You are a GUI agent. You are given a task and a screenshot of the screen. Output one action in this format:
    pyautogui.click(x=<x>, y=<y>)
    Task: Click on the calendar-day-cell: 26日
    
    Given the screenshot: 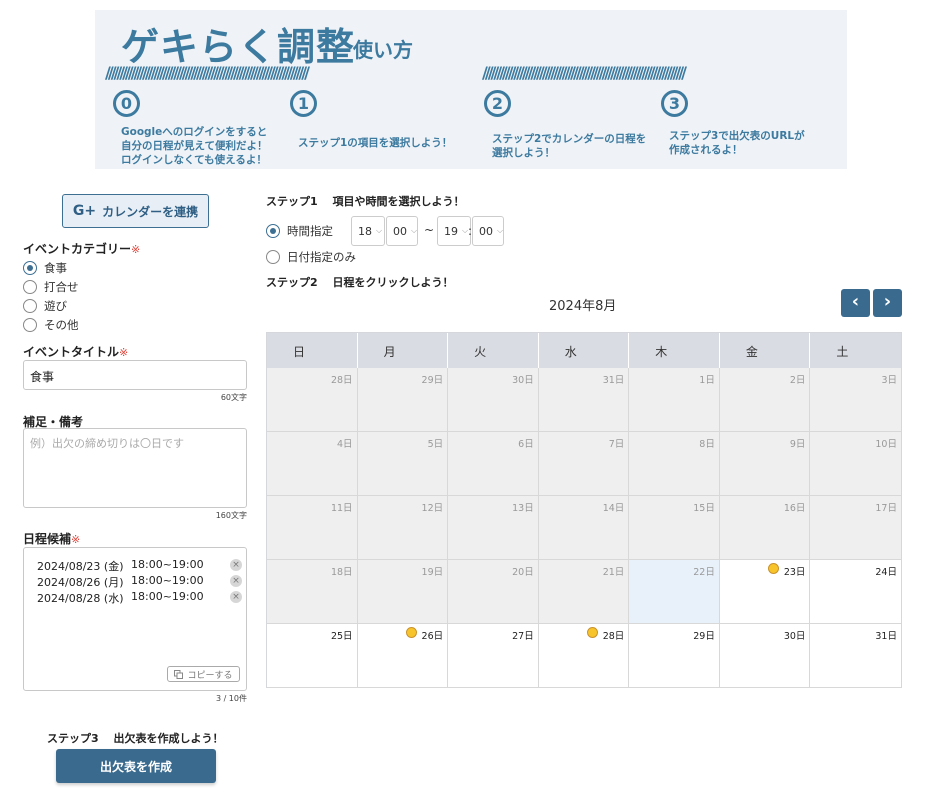 What is the action you would take?
    pyautogui.click(x=403, y=656)
    